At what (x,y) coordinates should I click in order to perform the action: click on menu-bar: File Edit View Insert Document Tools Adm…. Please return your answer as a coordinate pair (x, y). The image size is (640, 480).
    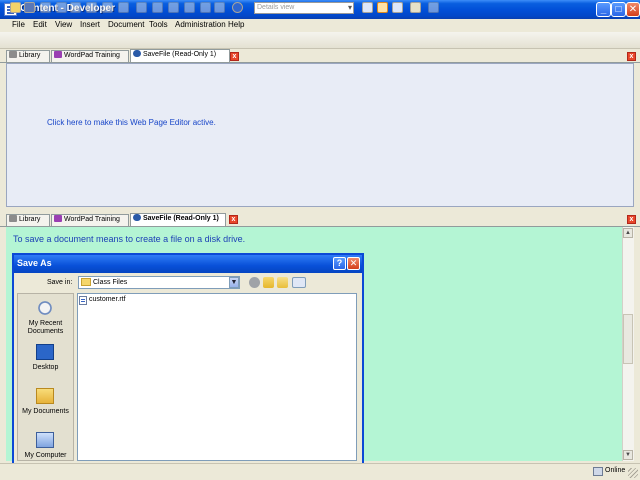
    Looking at the image, I should click on (320, 25).